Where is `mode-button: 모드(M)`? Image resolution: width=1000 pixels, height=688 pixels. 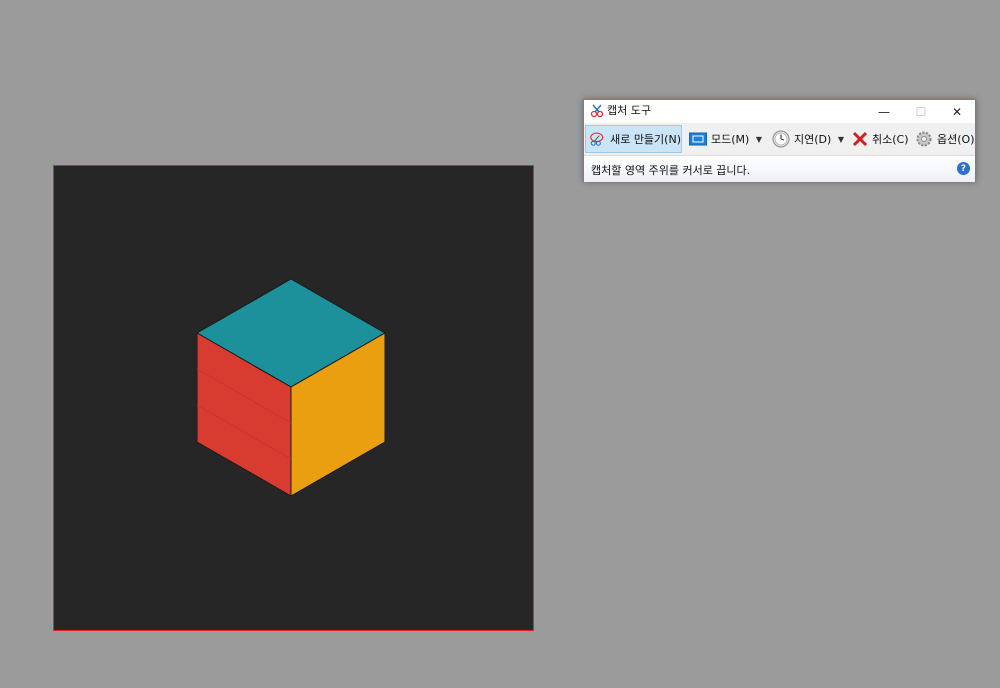 mode-button: 모드(M) is located at coordinates (719, 139).